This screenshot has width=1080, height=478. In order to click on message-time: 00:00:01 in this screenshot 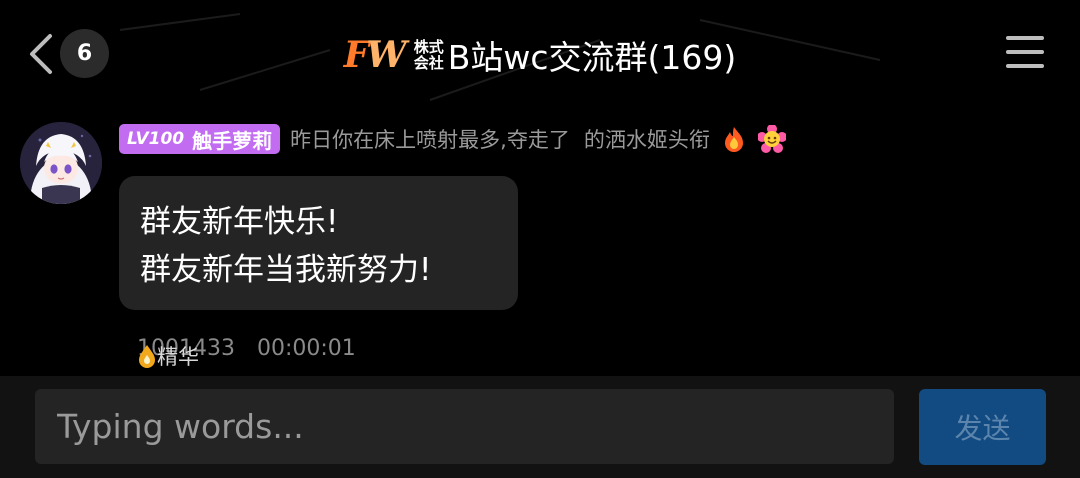, I will do `click(306, 348)`.